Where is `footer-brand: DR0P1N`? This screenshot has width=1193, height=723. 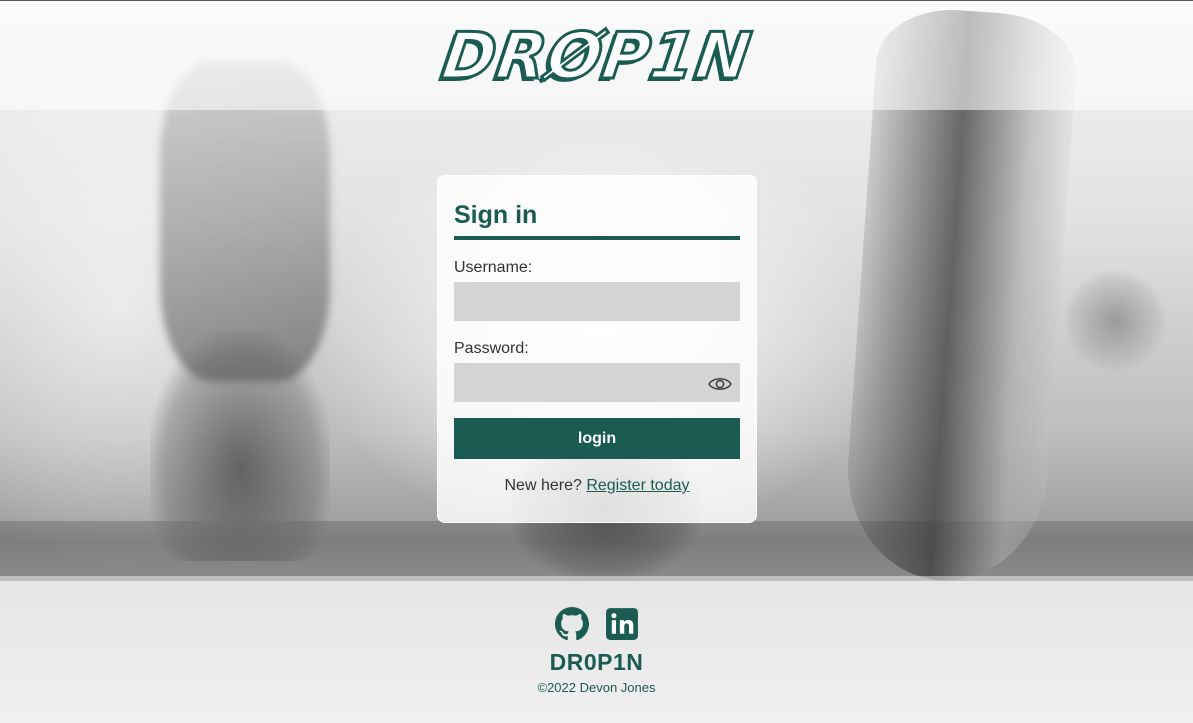
footer-brand: DR0P1N is located at coordinates (596, 662).